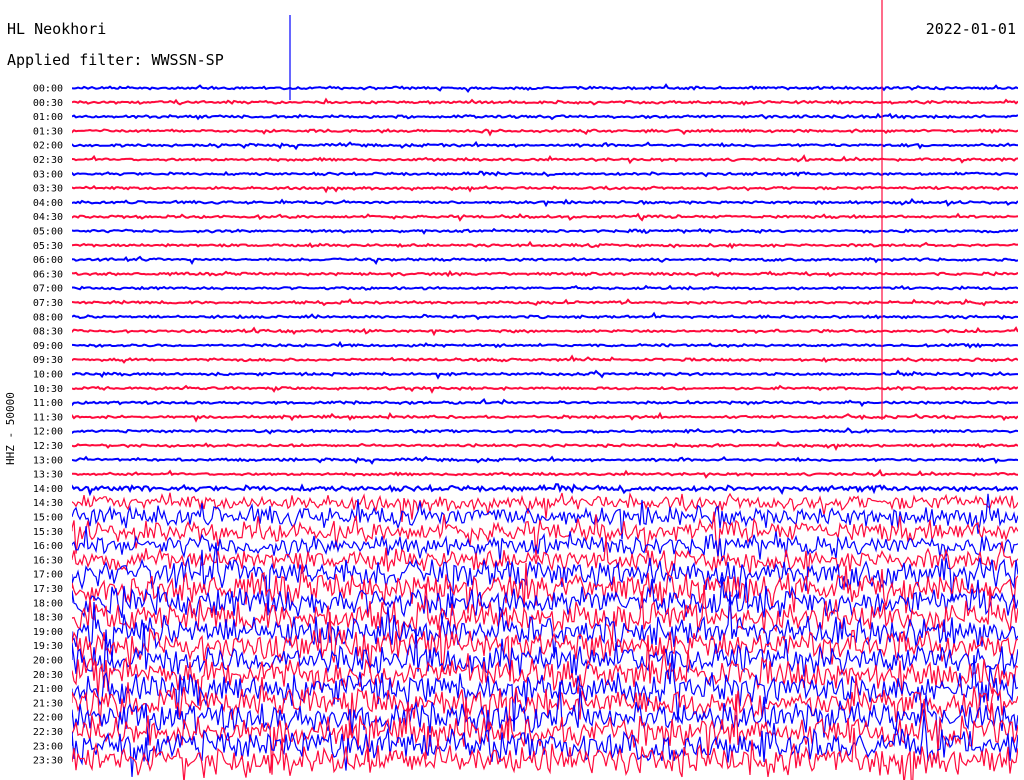  I want to click on tick-label-0700: 07:00, so click(48, 289).